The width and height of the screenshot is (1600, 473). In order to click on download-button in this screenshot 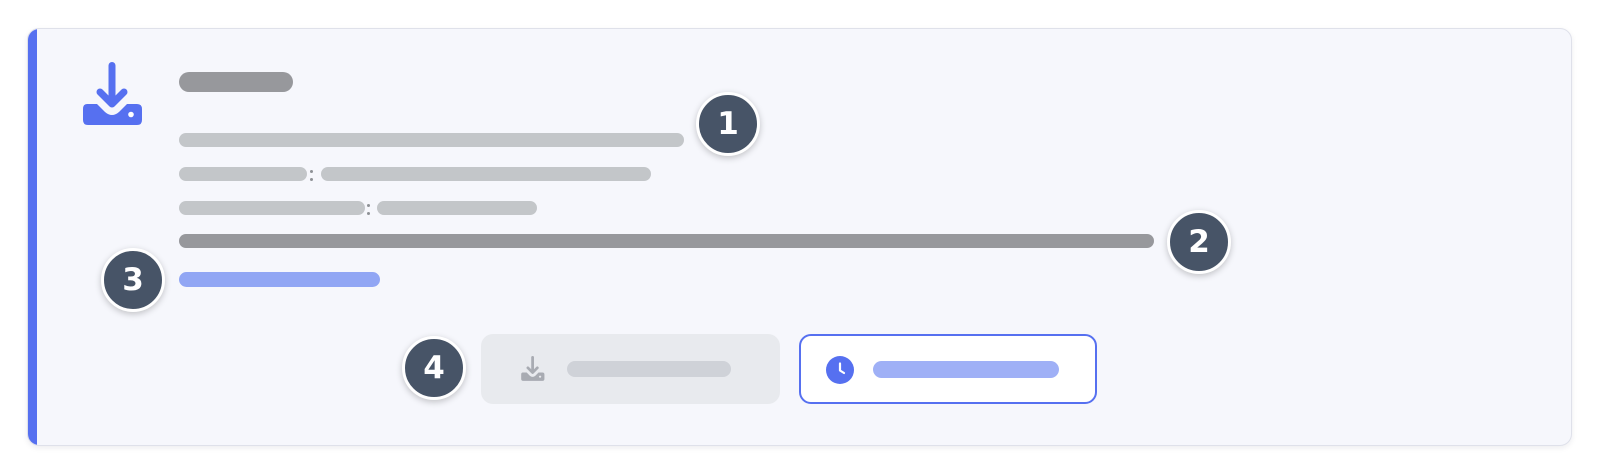, I will do `click(630, 369)`.